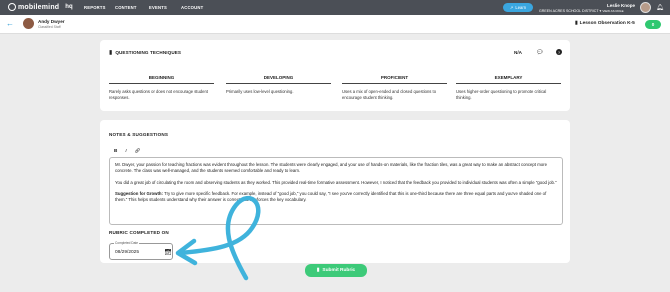 The height and width of the screenshot is (292, 670). I want to click on rubric-score: N/A, so click(518, 52).